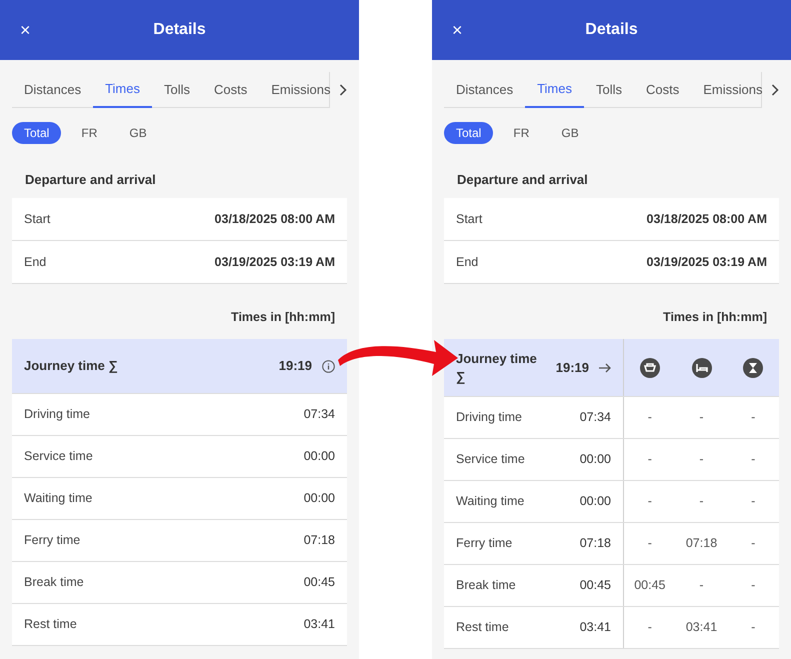 The width and height of the screenshot is (791, 659). Describe the element at coordinates (702, 543) in the screenshot. I see `table-cell-text: 07:18` at that location.